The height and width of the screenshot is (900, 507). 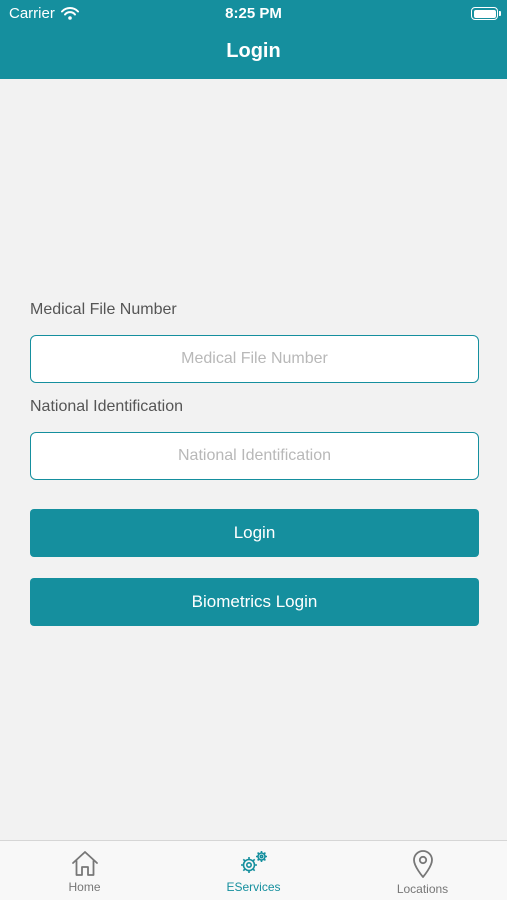 I want to click on tab-locations: Locations, so click(x=422, y=870).